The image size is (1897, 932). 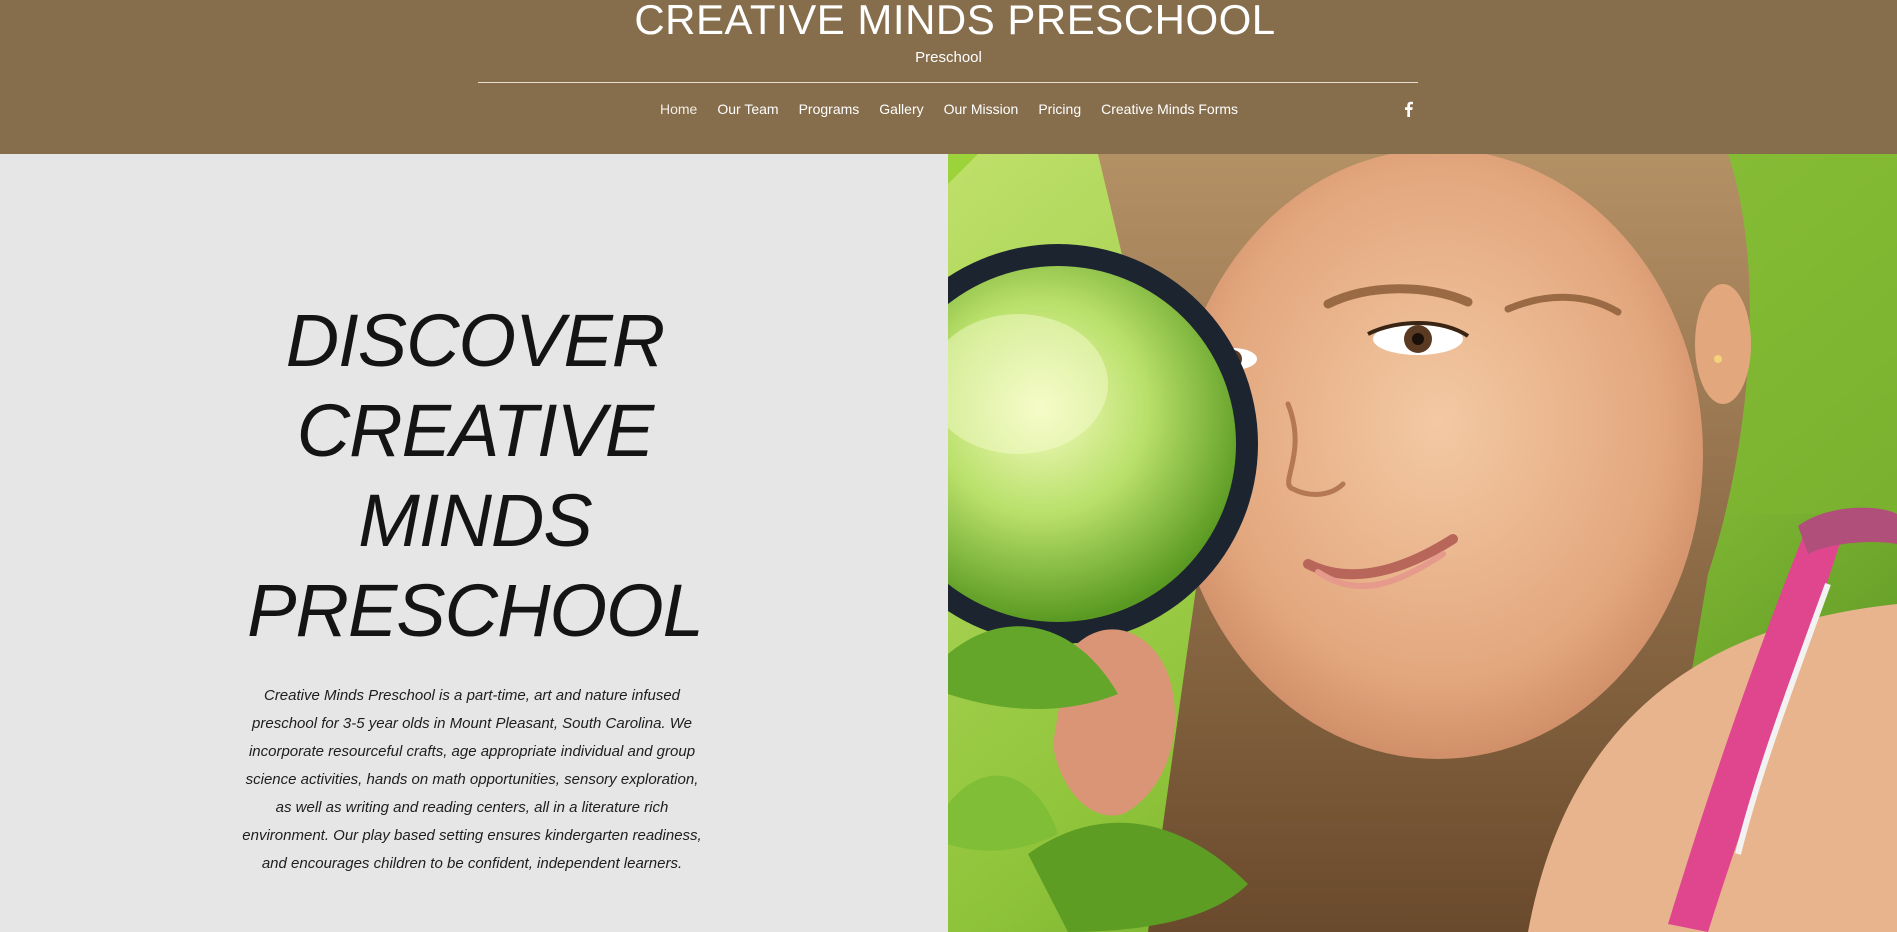 I want to click on hero-heading-line: CREATIVE, so click(x=475, y=430).